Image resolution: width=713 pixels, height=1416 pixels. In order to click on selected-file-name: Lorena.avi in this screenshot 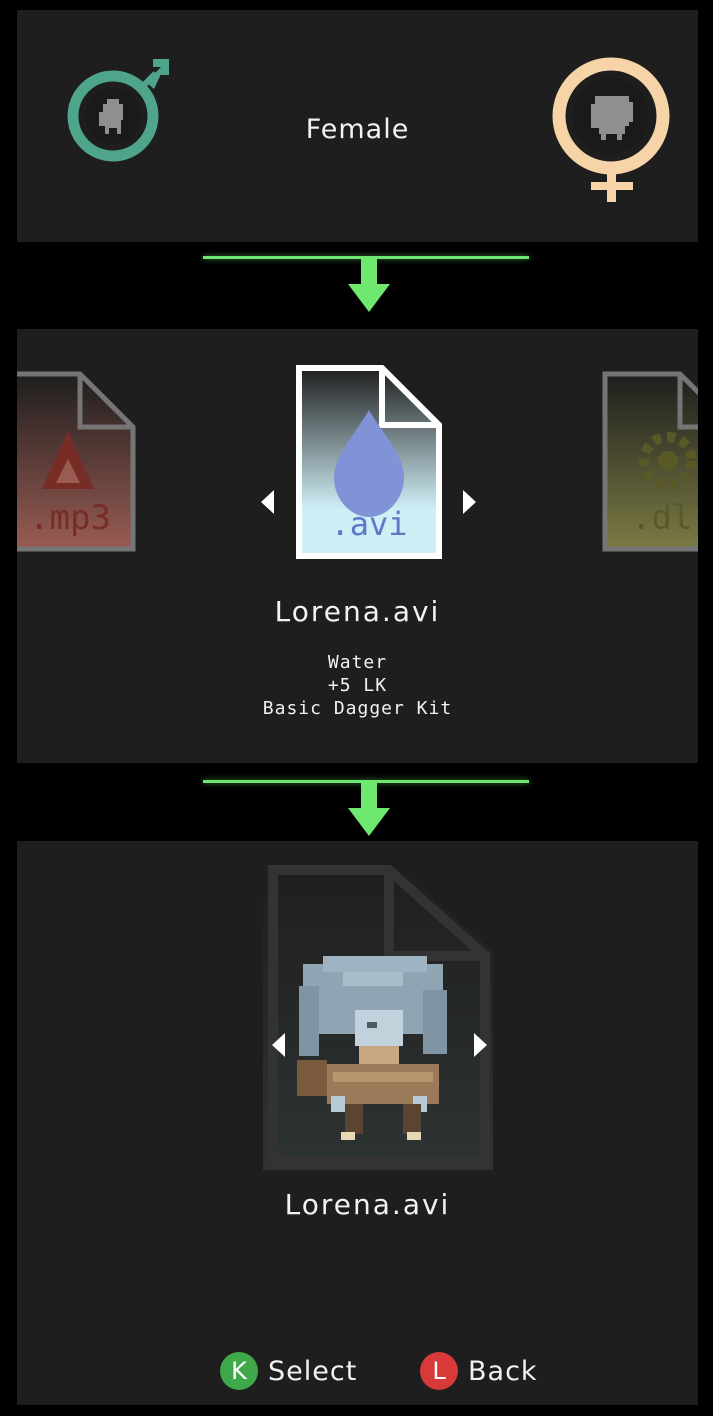, I will do `click(357, 611)`.